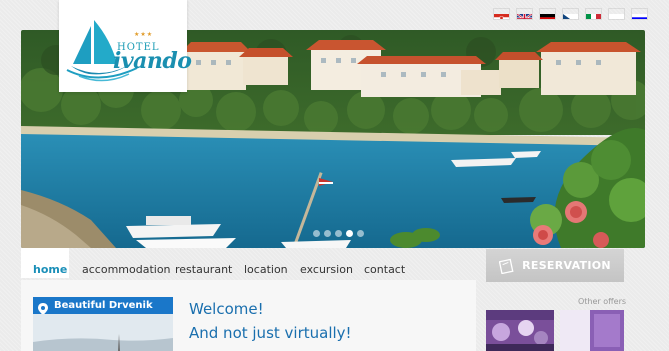  I want to click on slider-pagination, so click(338, 233).